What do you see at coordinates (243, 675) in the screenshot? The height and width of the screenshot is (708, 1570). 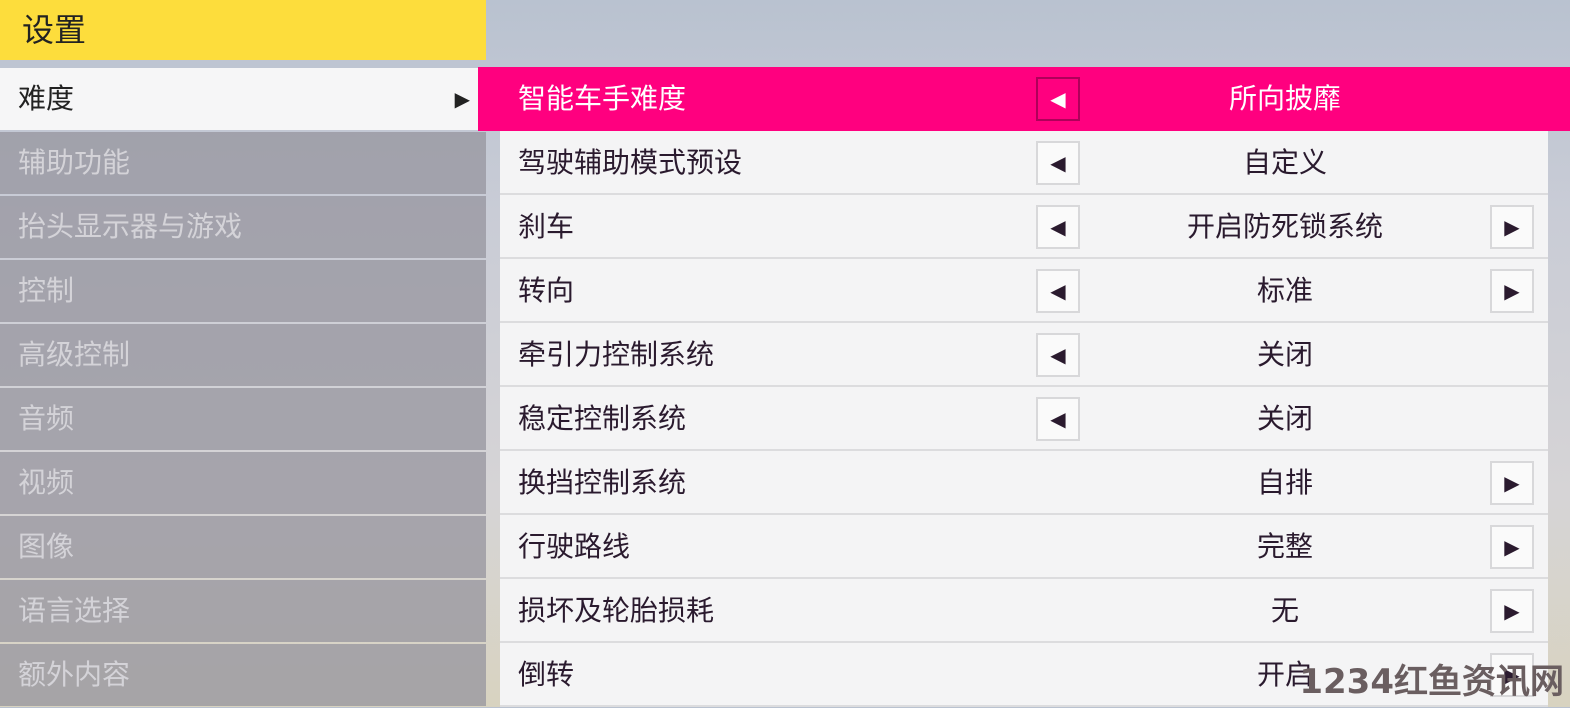 I see `sidebar-item: 额外内容` at bounding box center [243, 675].